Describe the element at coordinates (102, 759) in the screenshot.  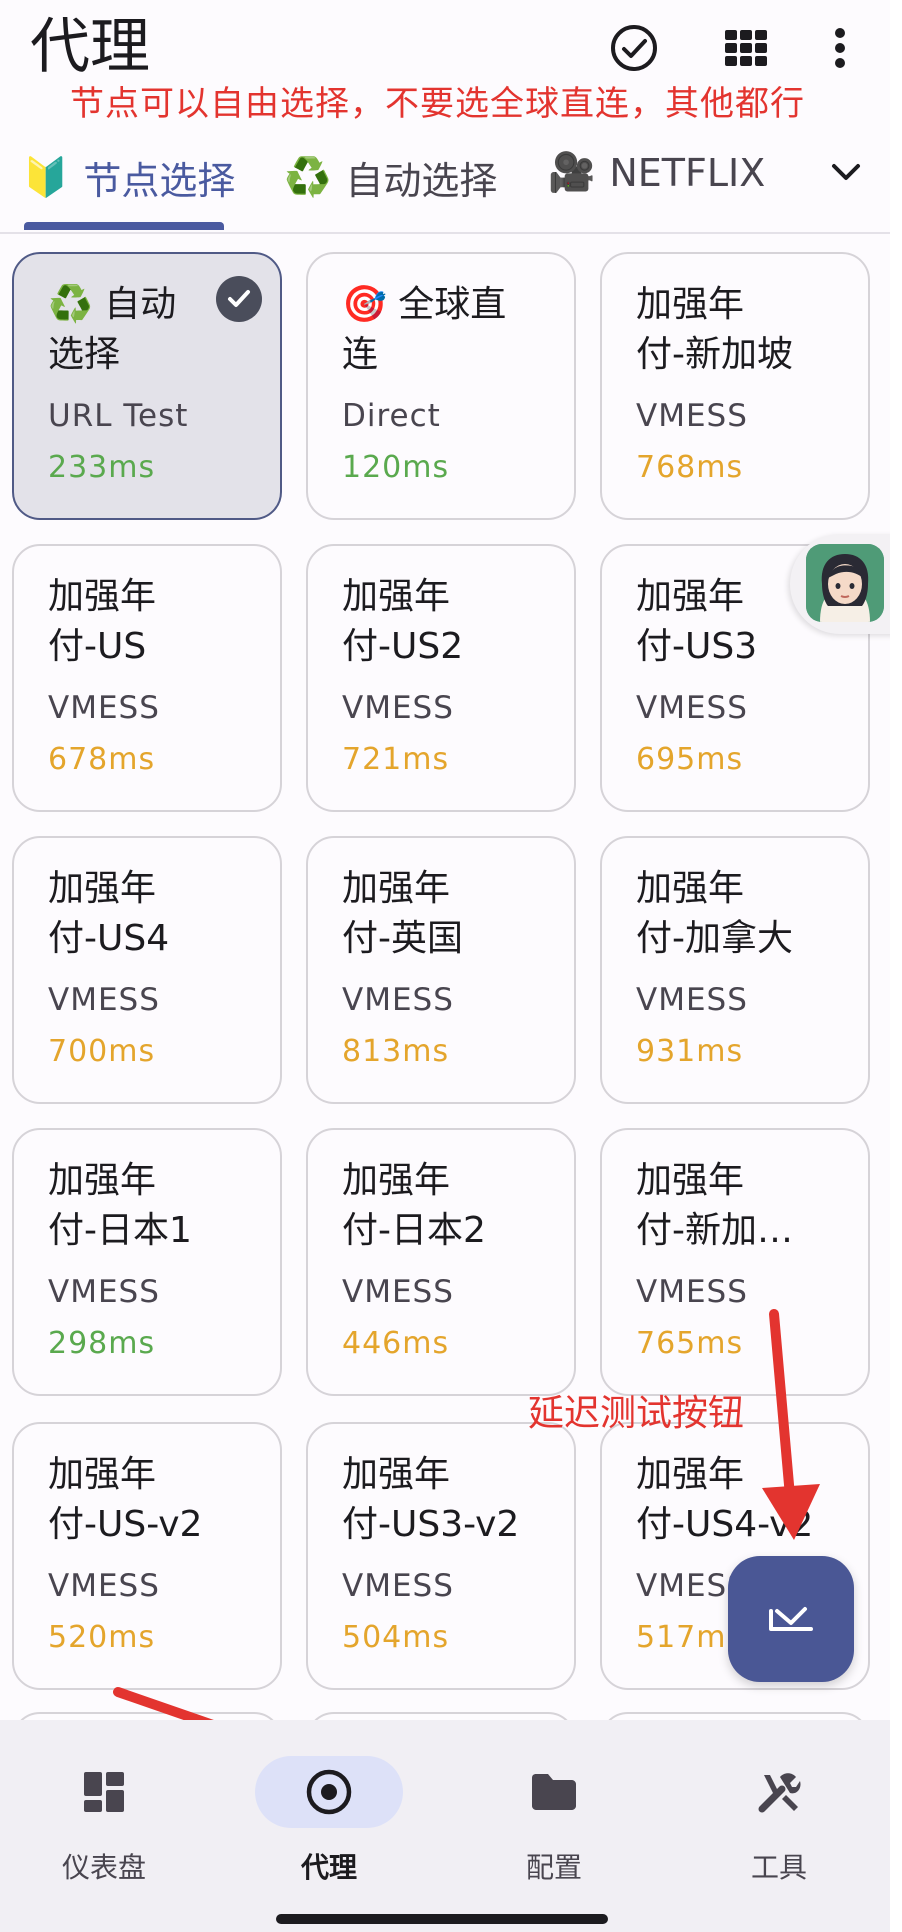
I see `proxy-delay: 678ms` at that location.